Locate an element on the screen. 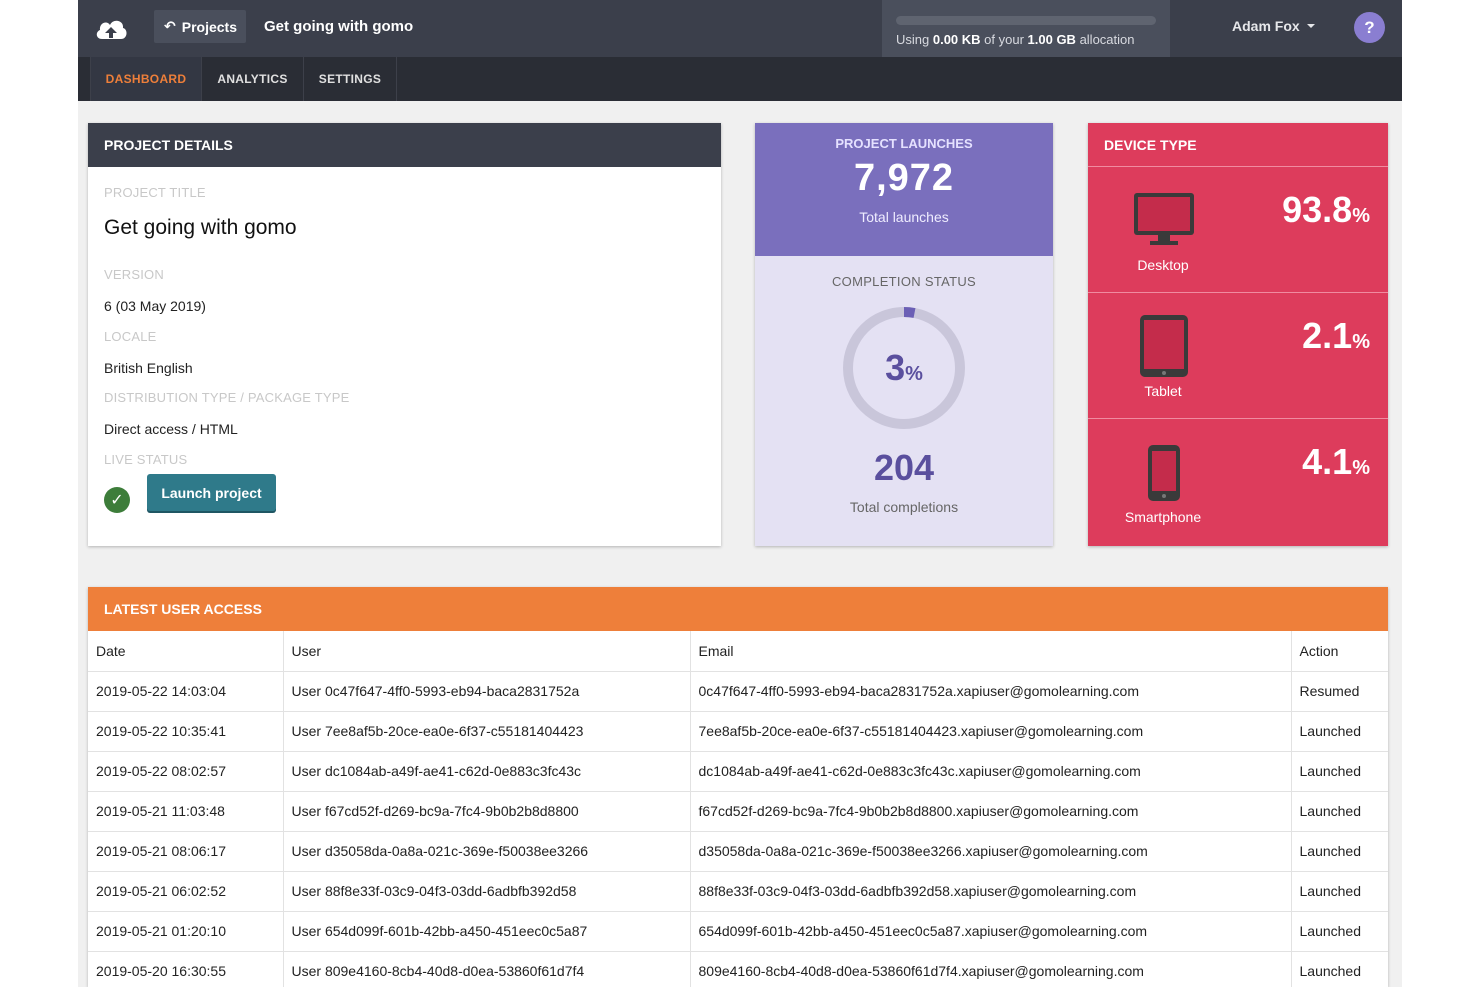 This screenshot has width=1480, height=987. device-percent: 4.1% is located at coordinates (1336, 461).